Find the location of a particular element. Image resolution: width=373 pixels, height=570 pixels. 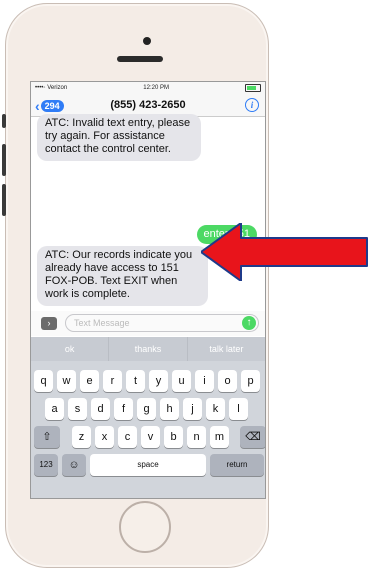

key-h: h is located at coordinates (169, 409).